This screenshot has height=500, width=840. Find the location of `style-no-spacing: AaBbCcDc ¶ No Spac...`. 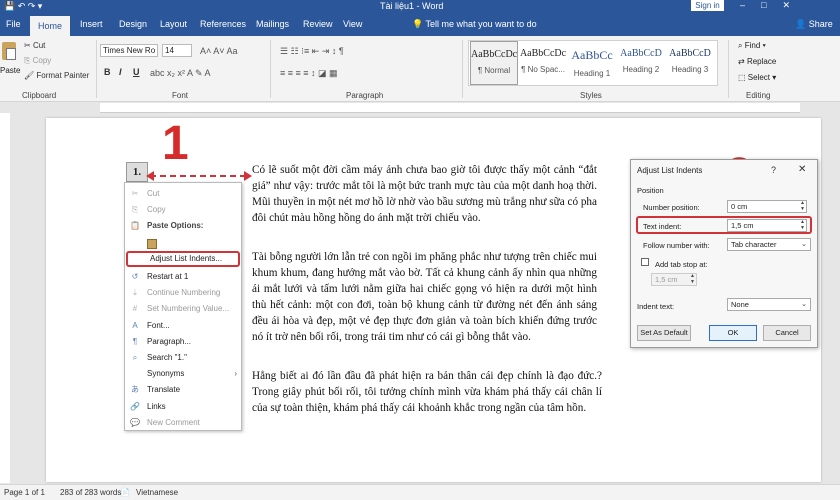

style-no-spacing: AaBbCcDc ¶ No Spac... is located at coordinates (543, 63).